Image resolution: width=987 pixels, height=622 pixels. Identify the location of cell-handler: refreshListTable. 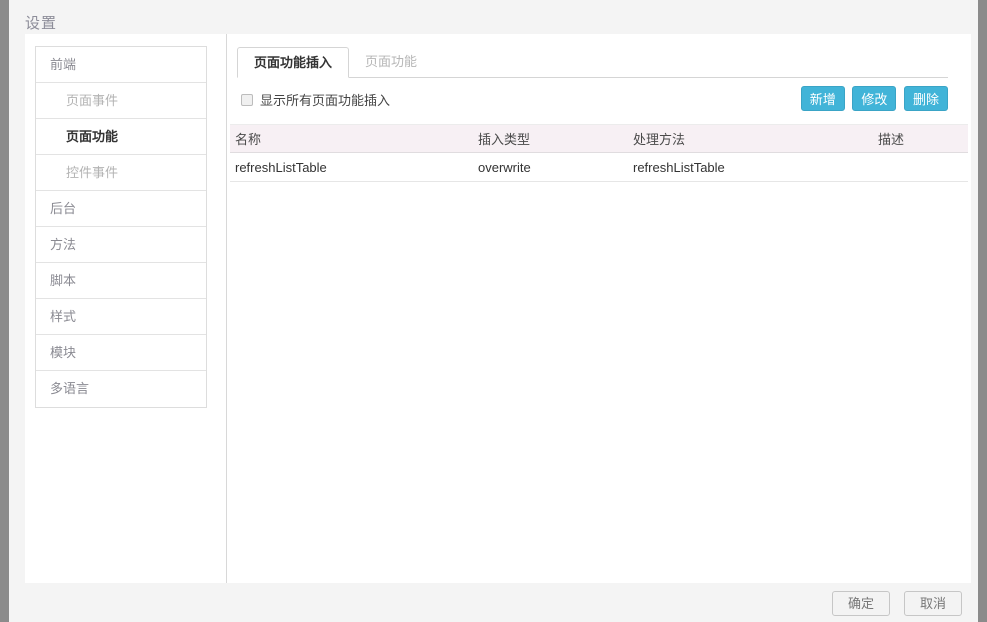
(750, 167).